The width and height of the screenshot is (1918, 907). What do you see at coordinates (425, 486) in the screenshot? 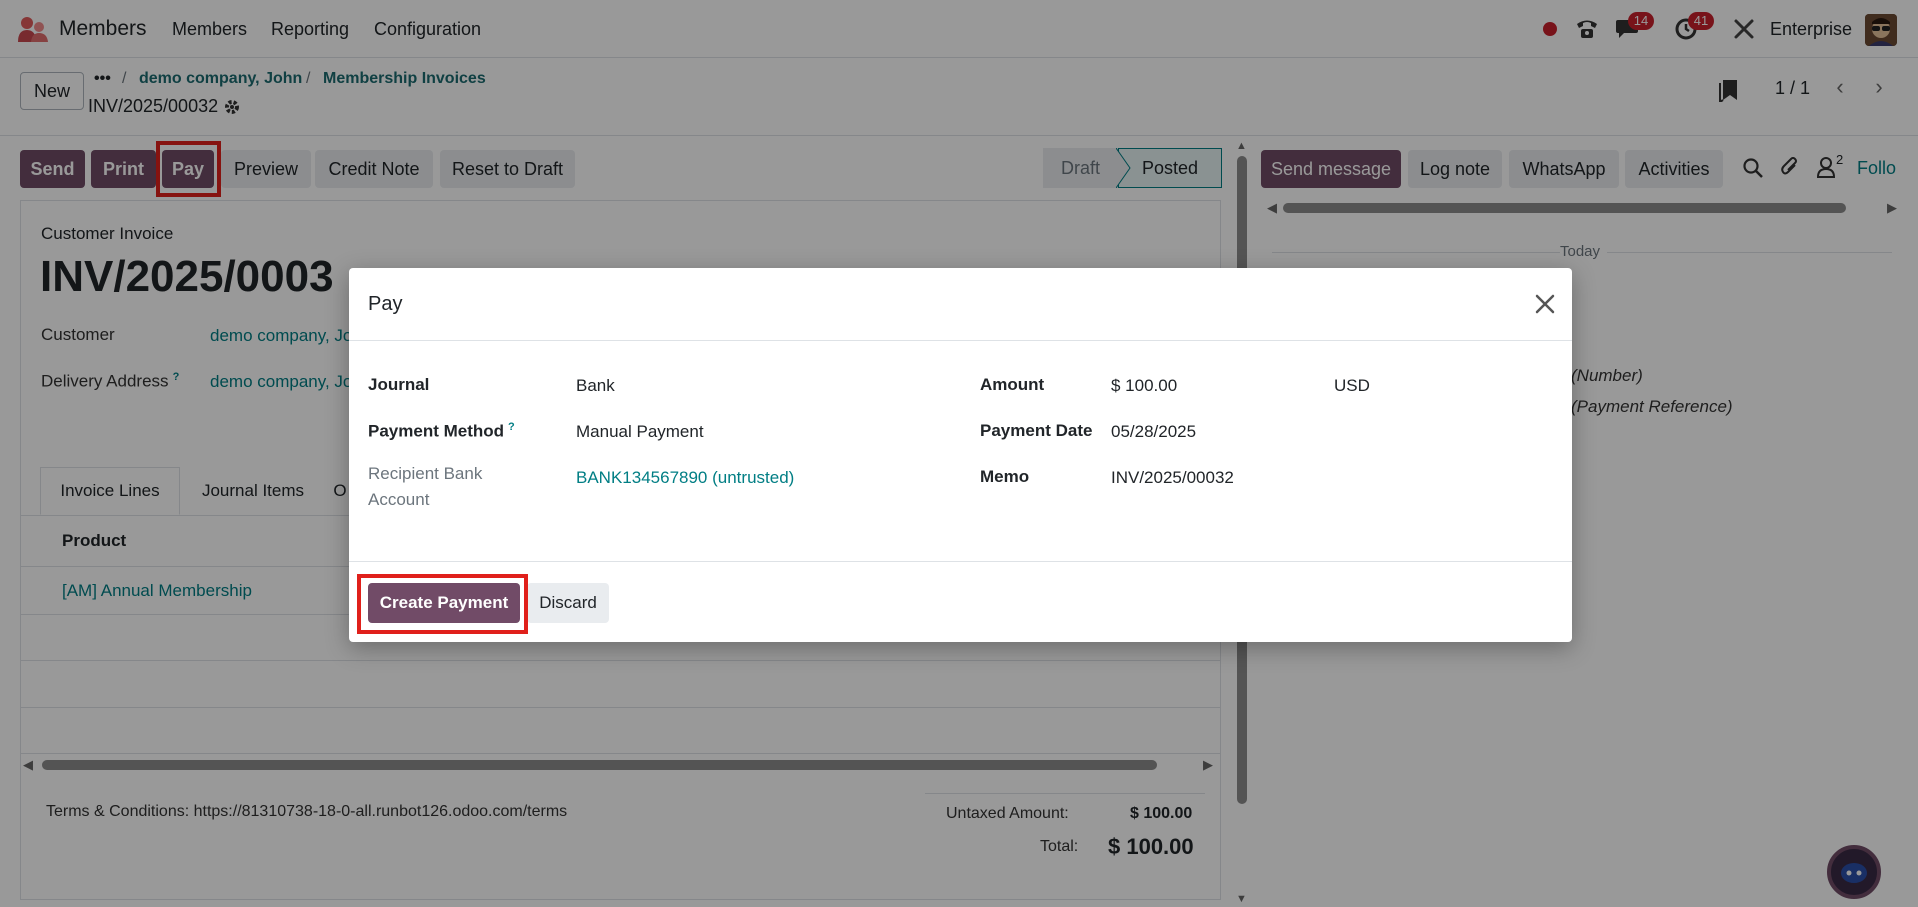
I see `recipient-bank-account-label: Recipient Bank Account` at bounding box center [425, 486].